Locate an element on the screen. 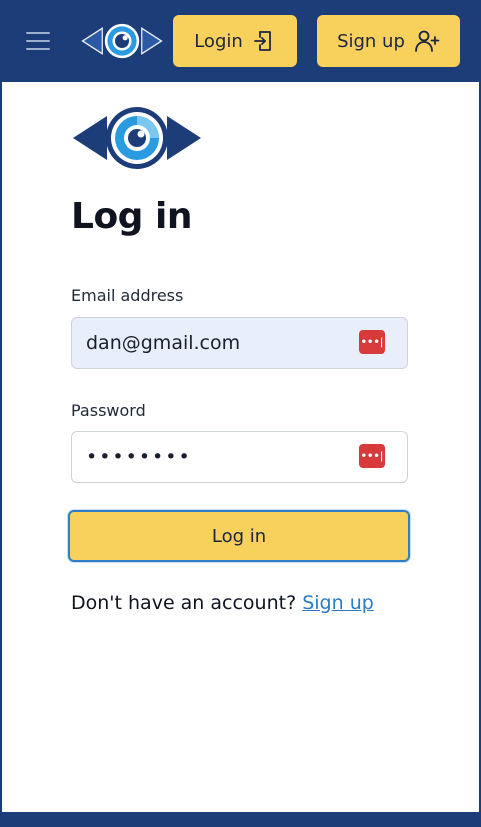 This screenshot has width=481, height=827. signup-button-label: Sign up is located at coordinates (371, 41).